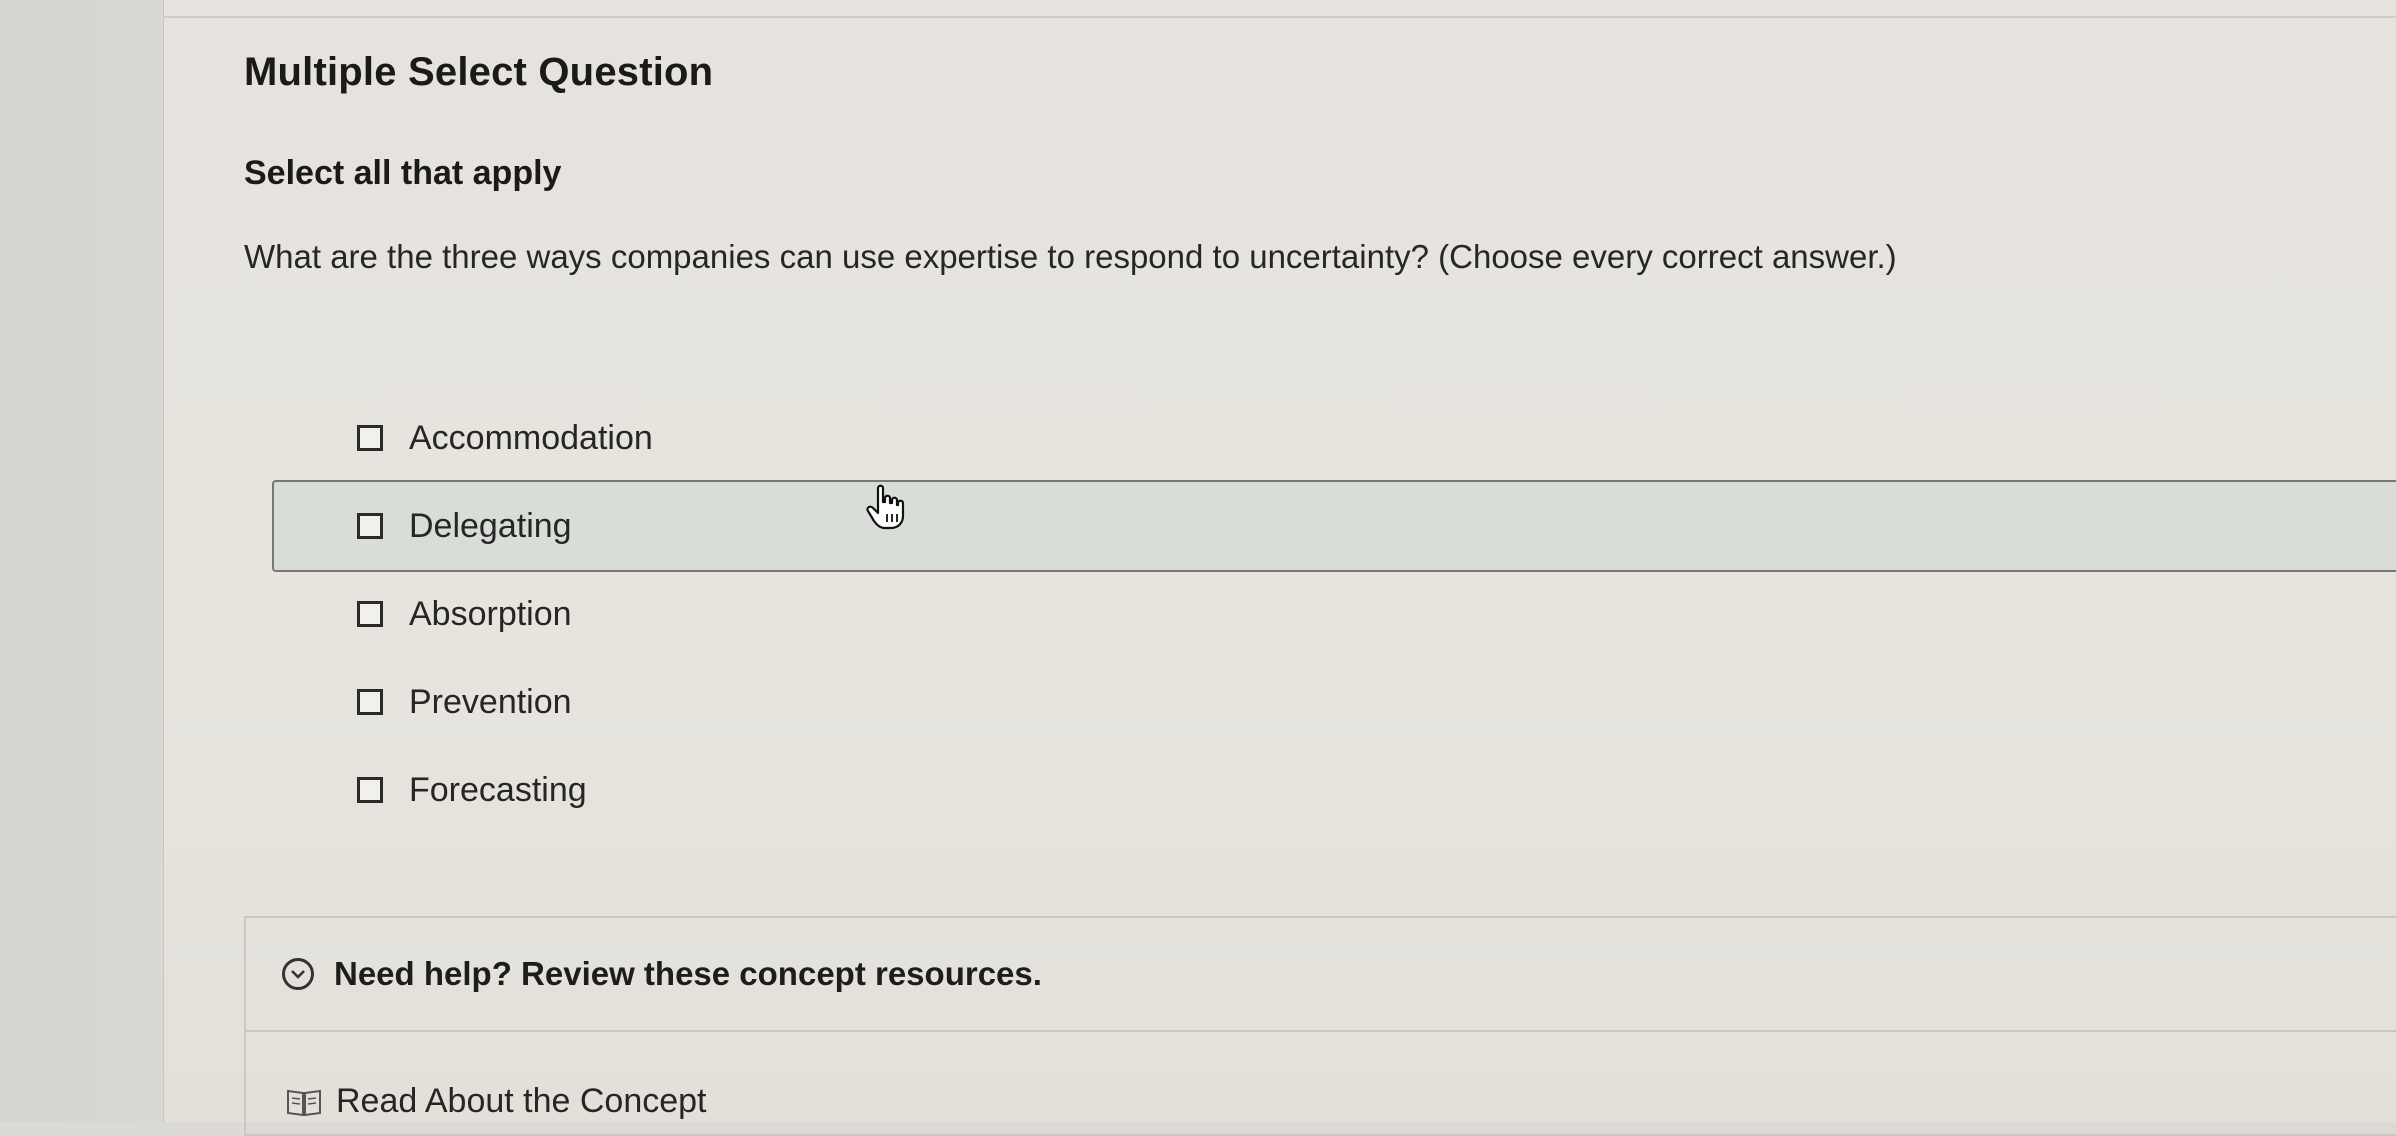 The image size is (2396, 1136). What do you see at coordinates (1334, 702) in the screenshot?
I see `option-prevention: Prevention` at bounding box center [1334, 702].